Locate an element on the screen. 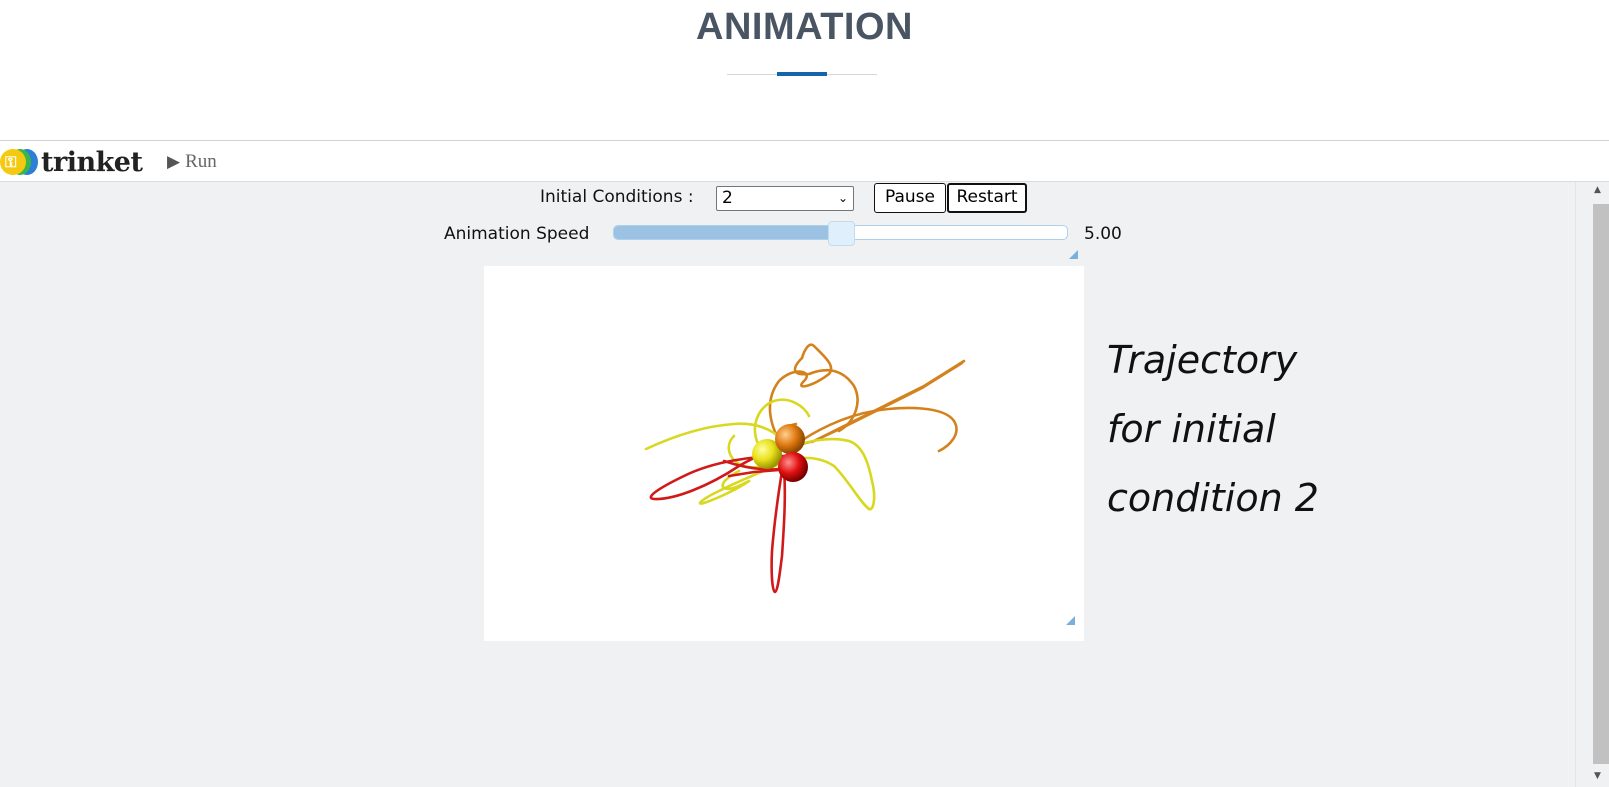 Image resolution: width=1609 pixels, height=787 pixels. animation-speed-slider is located at coordinates (840, 233).